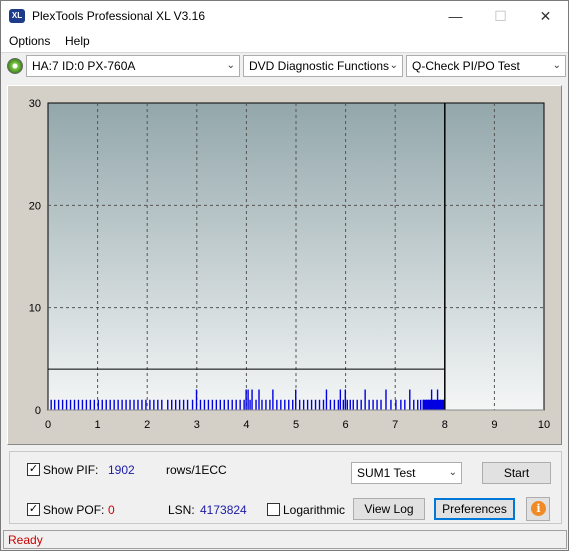 The image size is (569, 551). I want to click on function-select: DVD Diagnostic Functions ⌄, so click(323, 66).